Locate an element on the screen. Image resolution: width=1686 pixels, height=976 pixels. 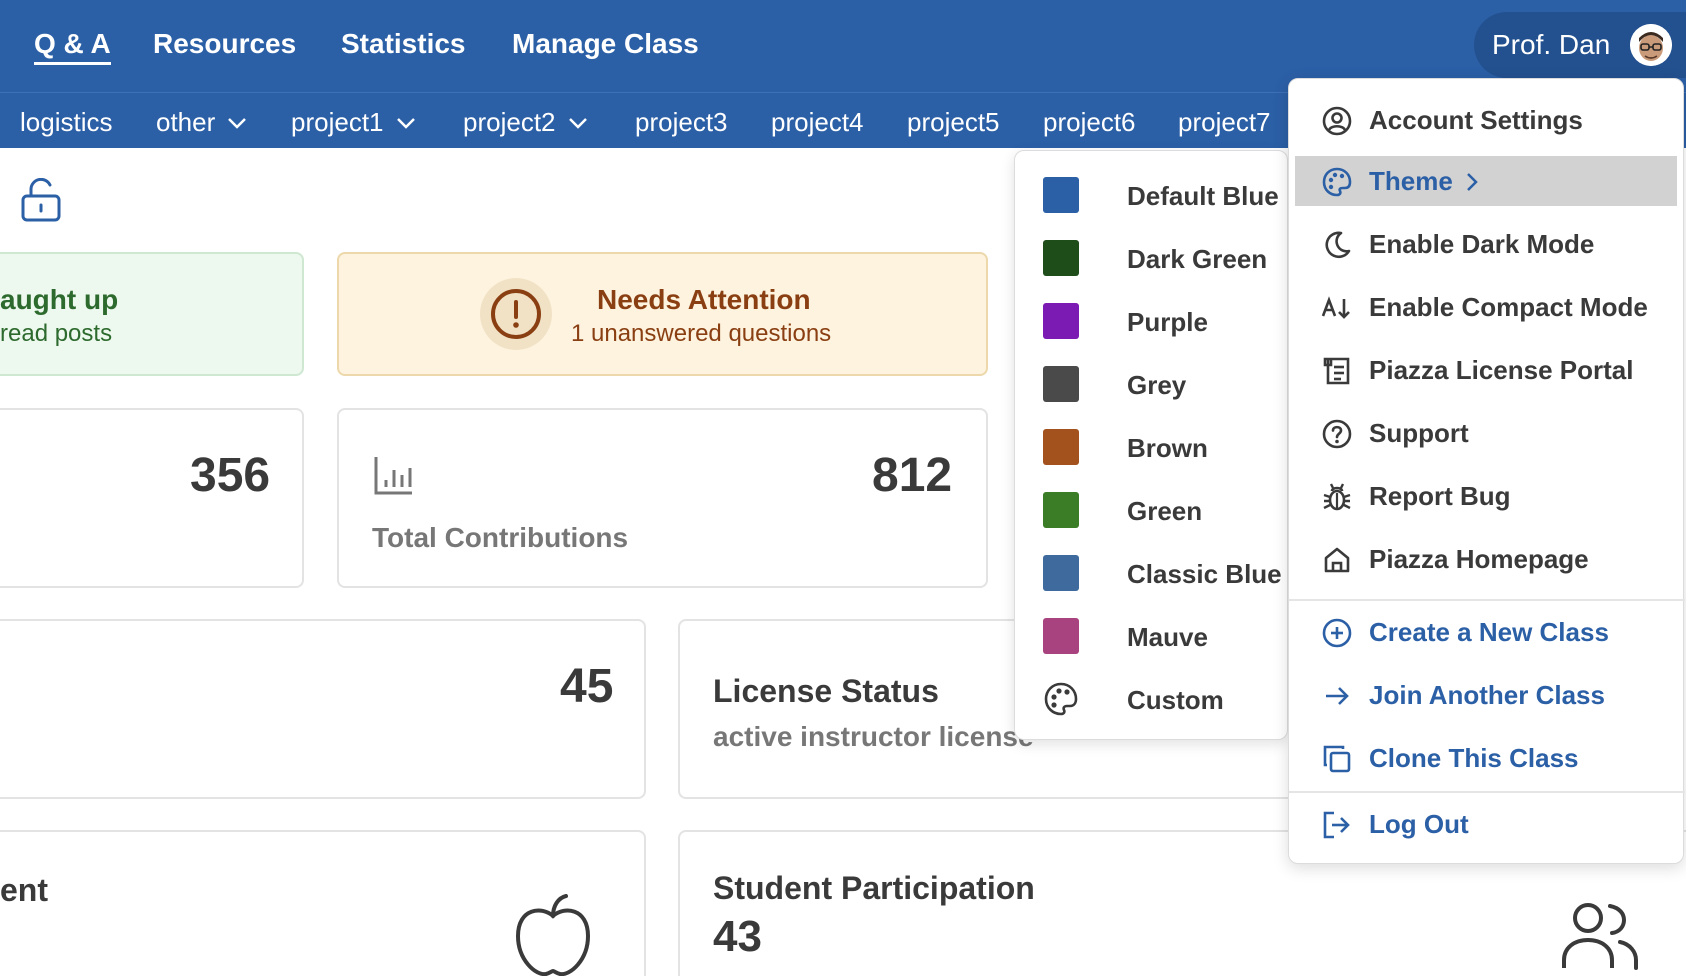
theme-label: Green is located at coordinates (1165, 511).